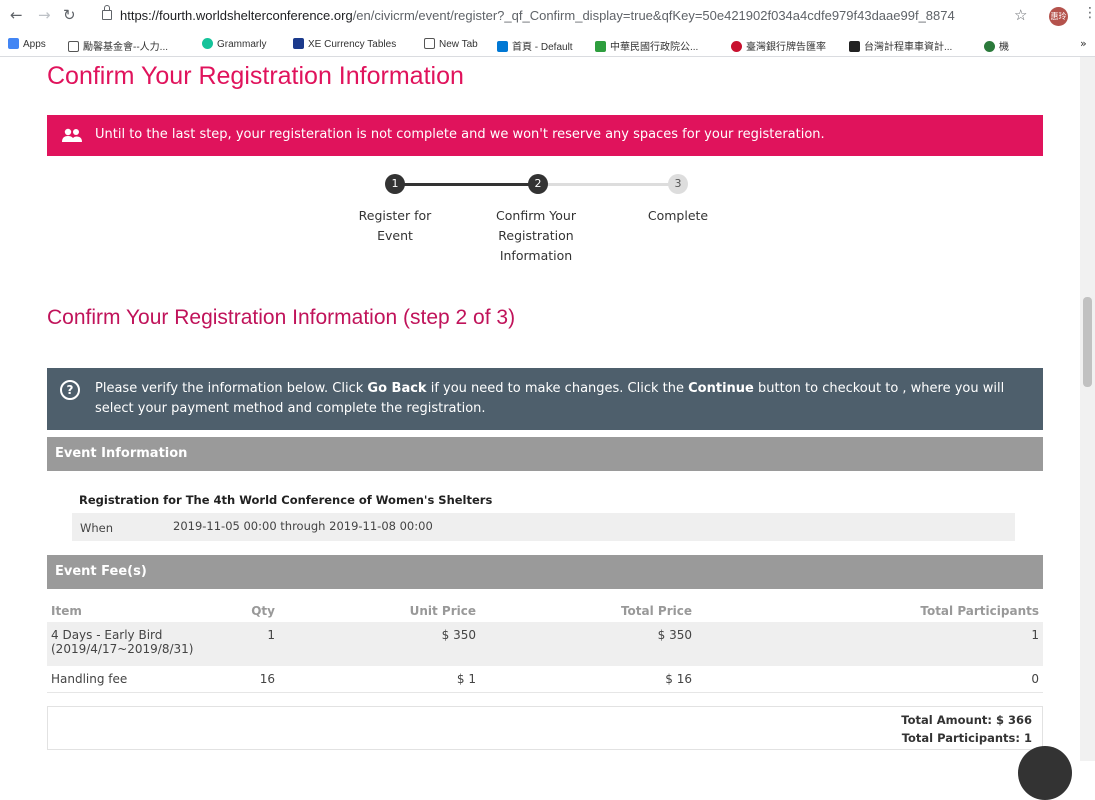 Image resolution: width=1095 pixels, height=800 pixels. I want to click on bookmark-label: Apps, so click(34, 44).